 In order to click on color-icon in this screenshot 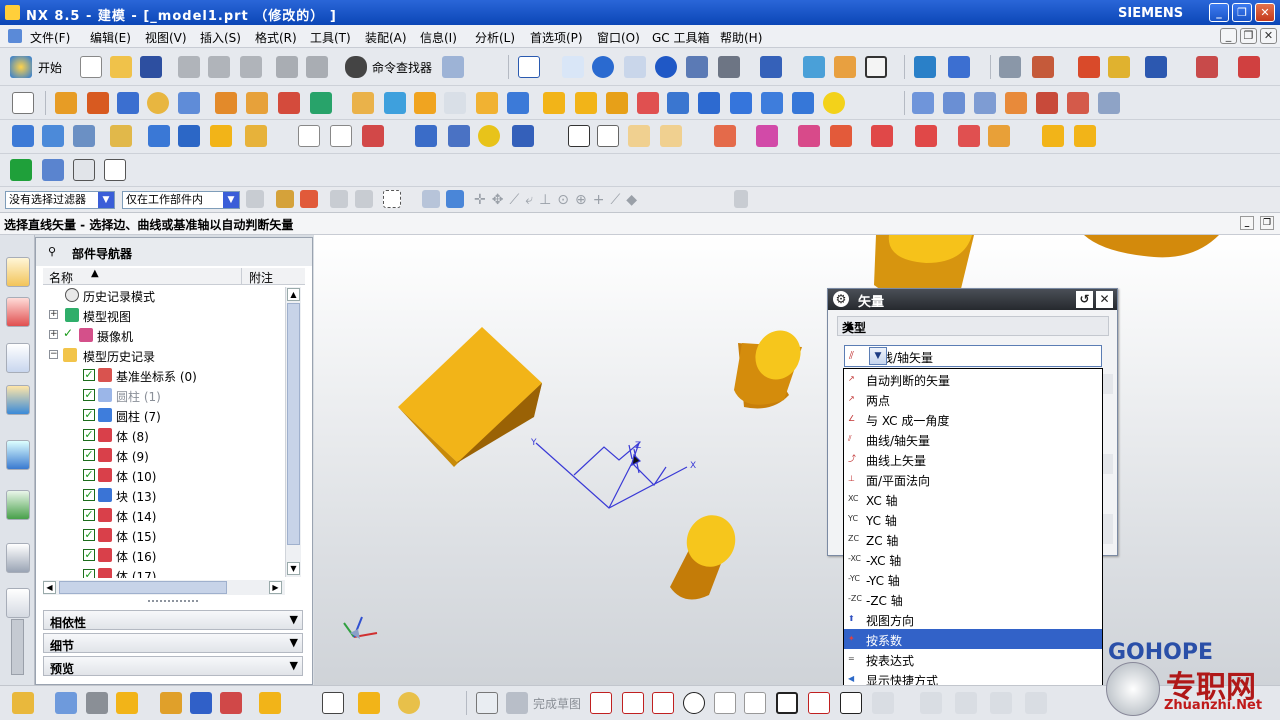, I will do `click(1119, 67)`.